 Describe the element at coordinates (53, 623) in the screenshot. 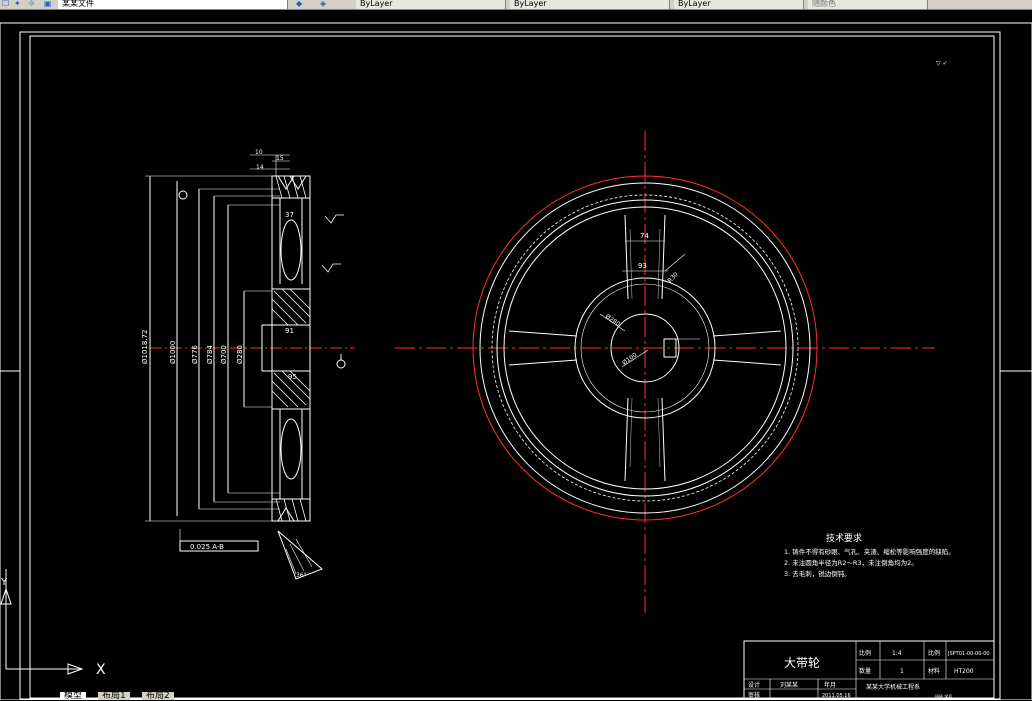

I see `ucs-icon: X Y` at that location.